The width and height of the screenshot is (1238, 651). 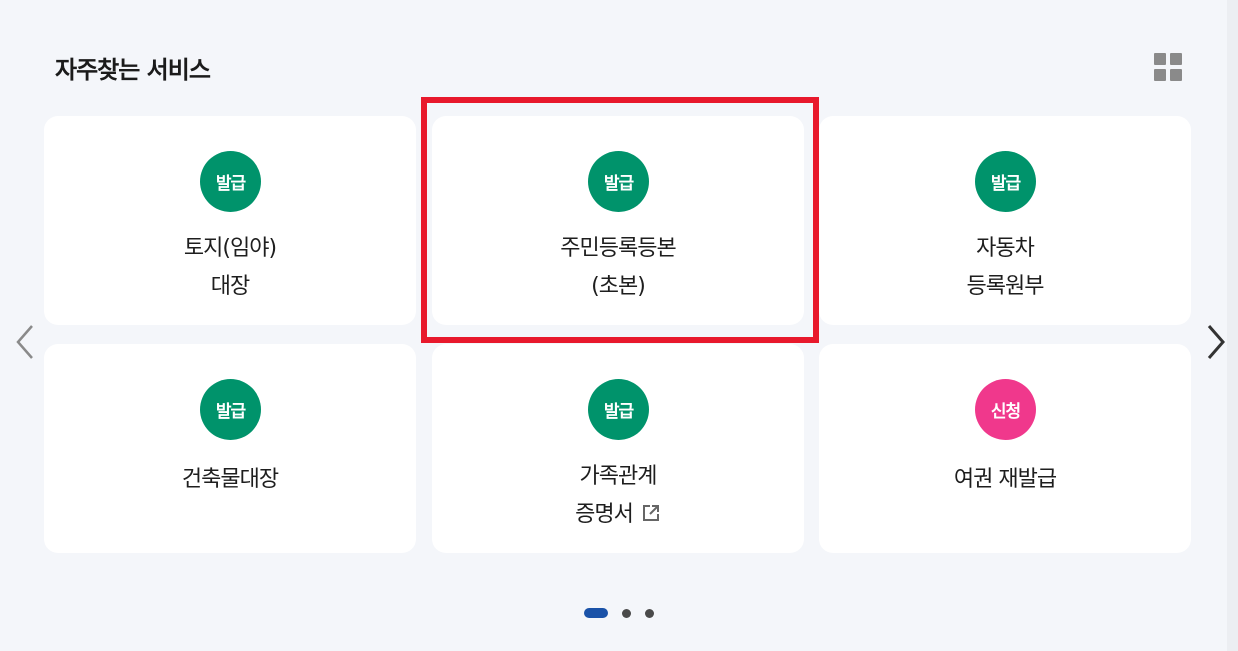 What do you see at coordinates (230, 479) in the screenshot?
I see `service-label: 건축물대장` at bounding box center [230, 479].